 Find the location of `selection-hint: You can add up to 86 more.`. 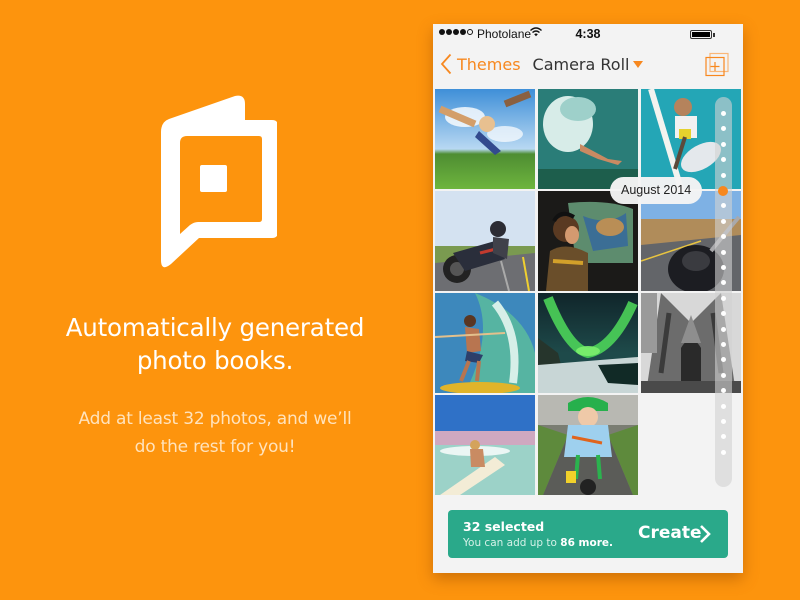

selection-hint: You can add up to 86 more. is located at coordinates (538, 543).